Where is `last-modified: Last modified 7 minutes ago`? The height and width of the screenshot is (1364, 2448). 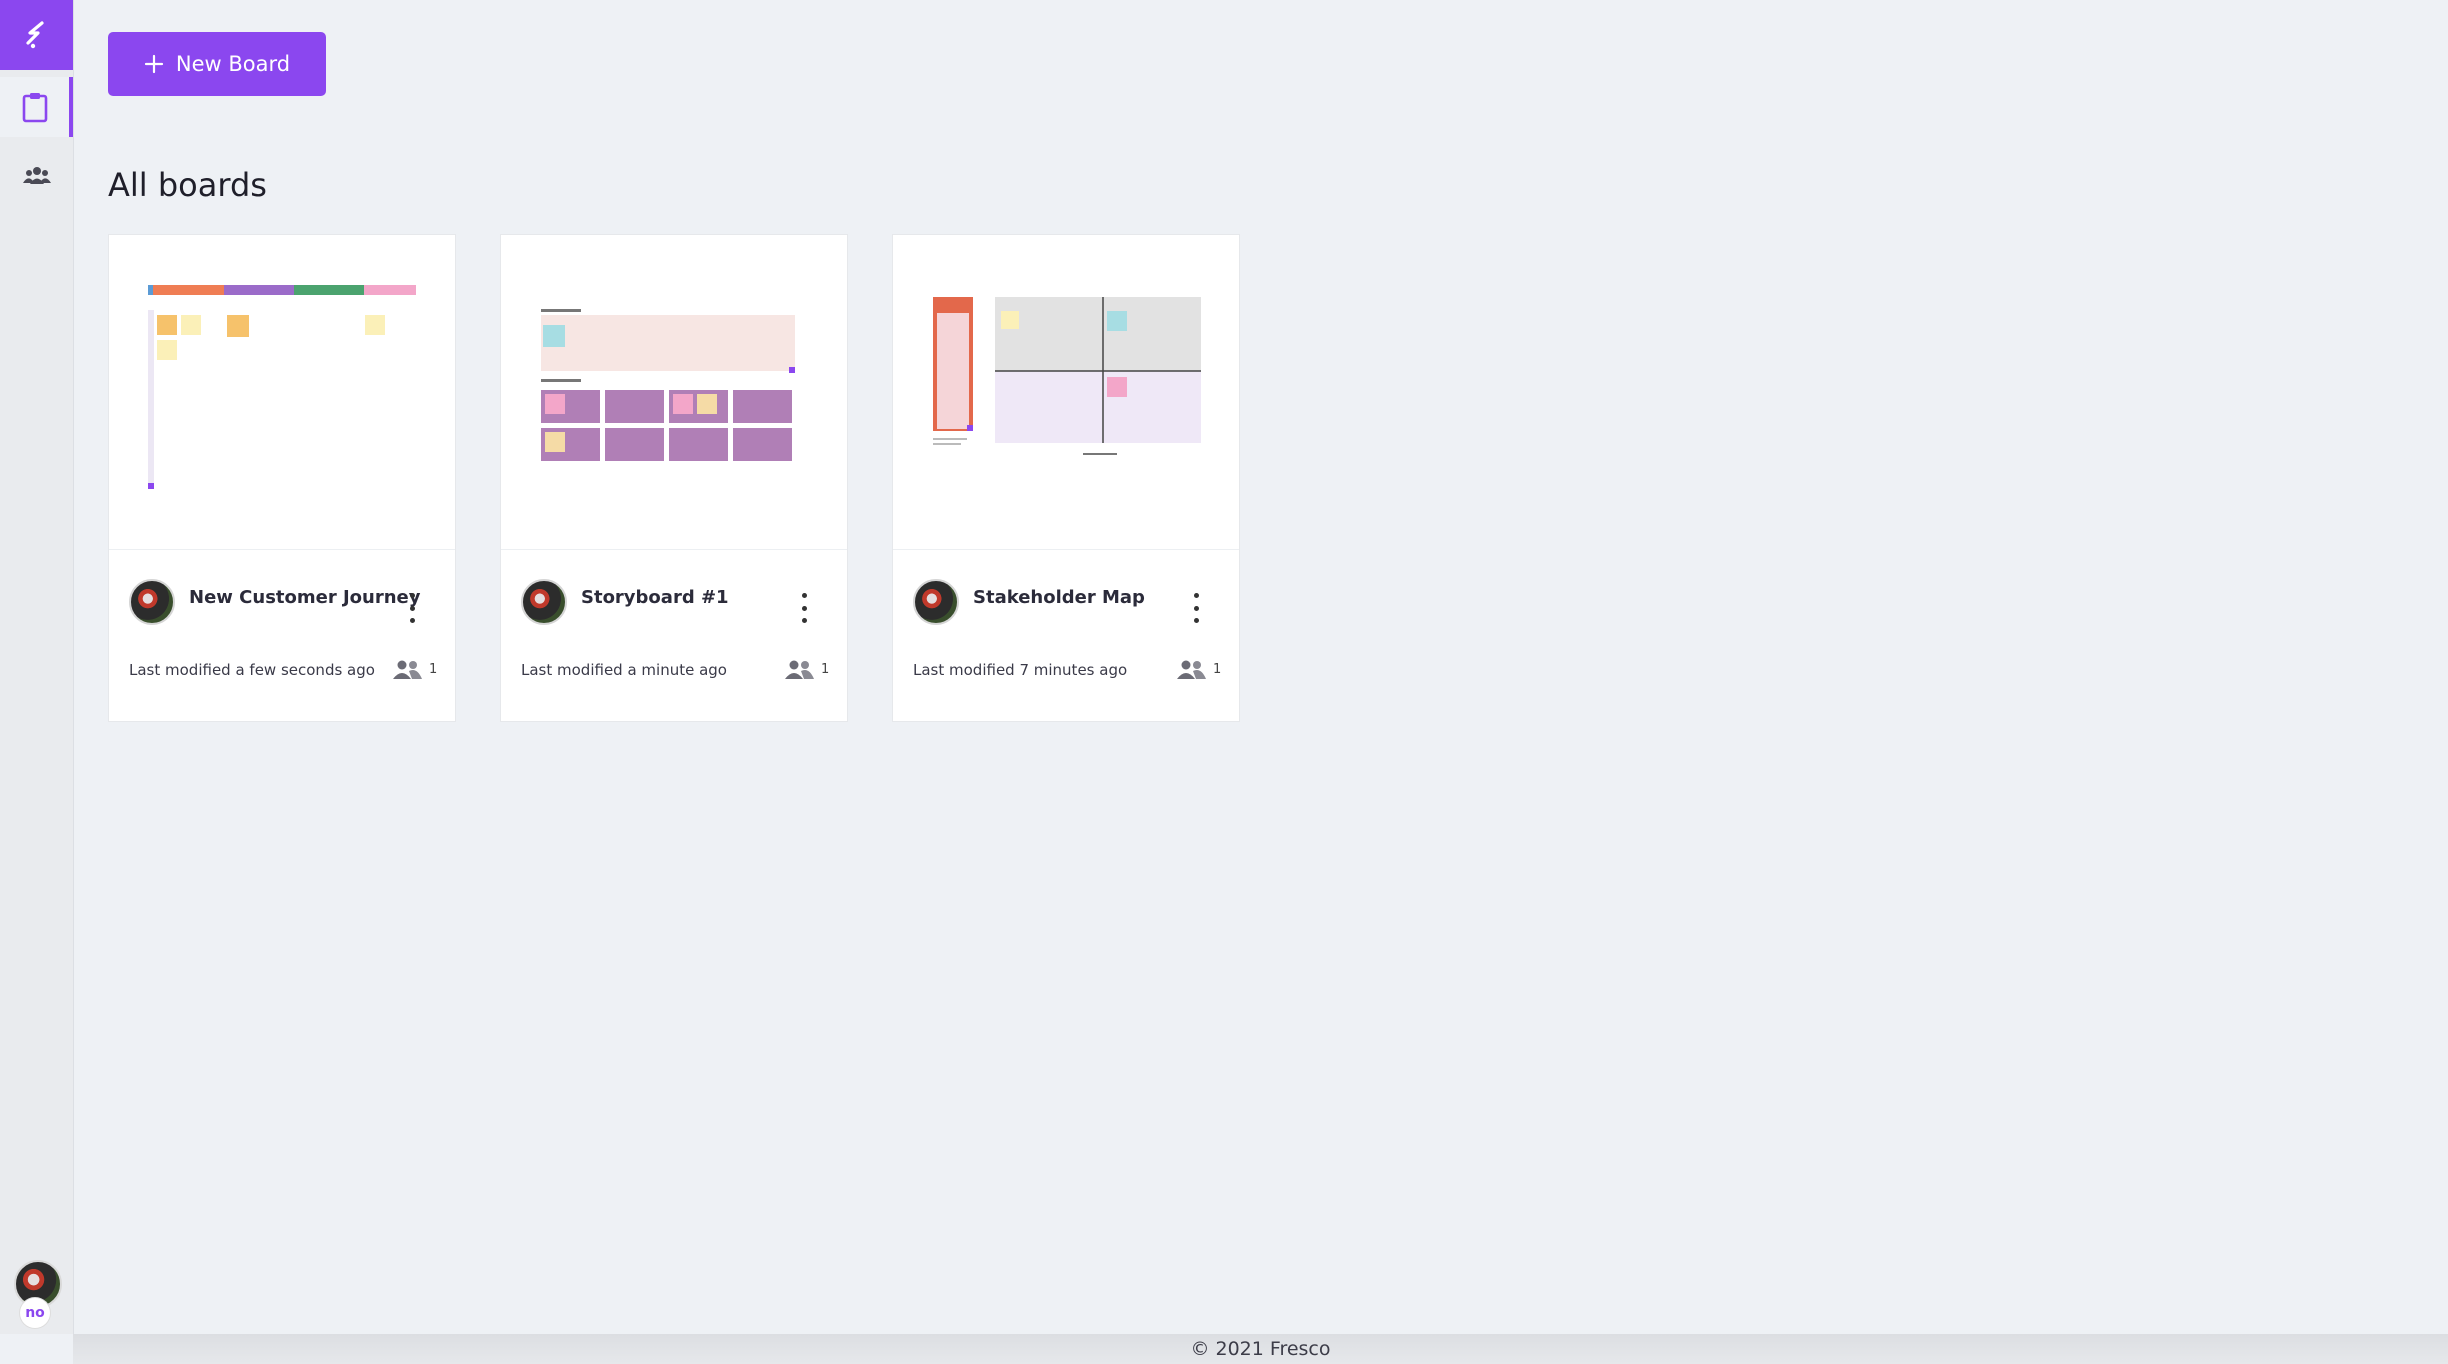 last-modified: Last modified 7 minutes ago is located at coordinates (1020, 670).